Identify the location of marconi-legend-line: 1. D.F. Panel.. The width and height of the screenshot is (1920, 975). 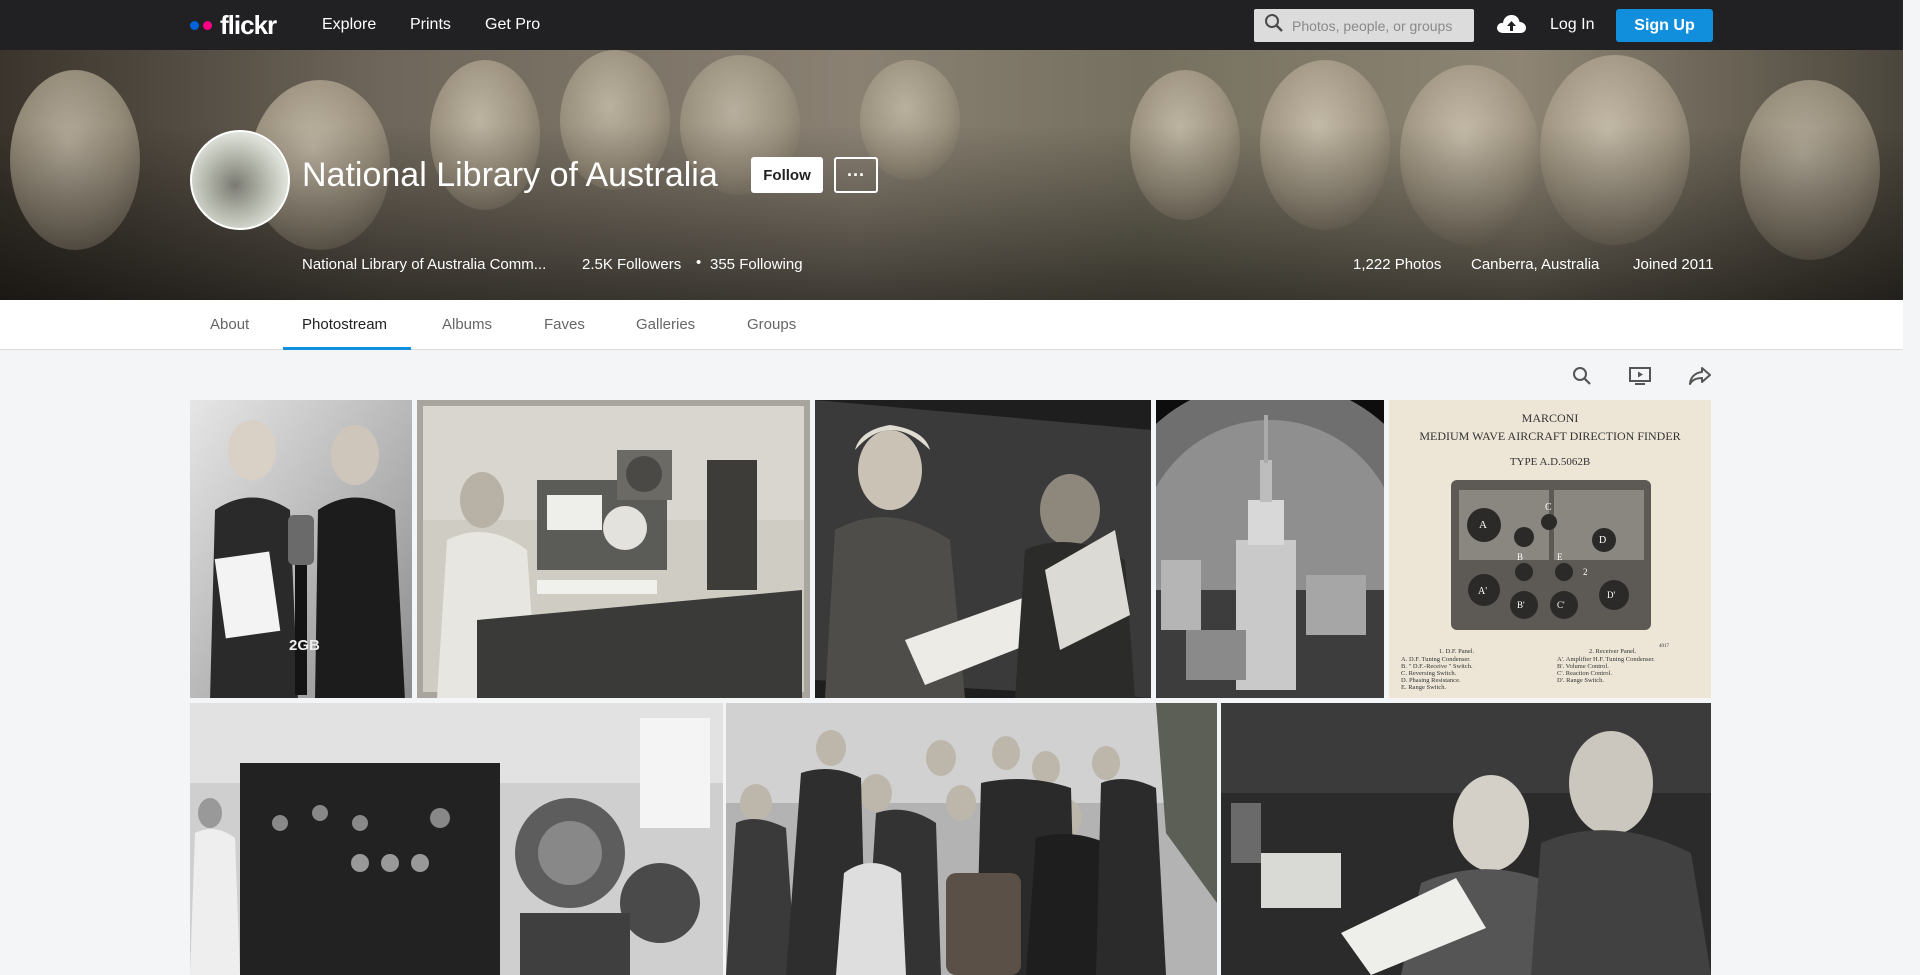
(1457, 651).